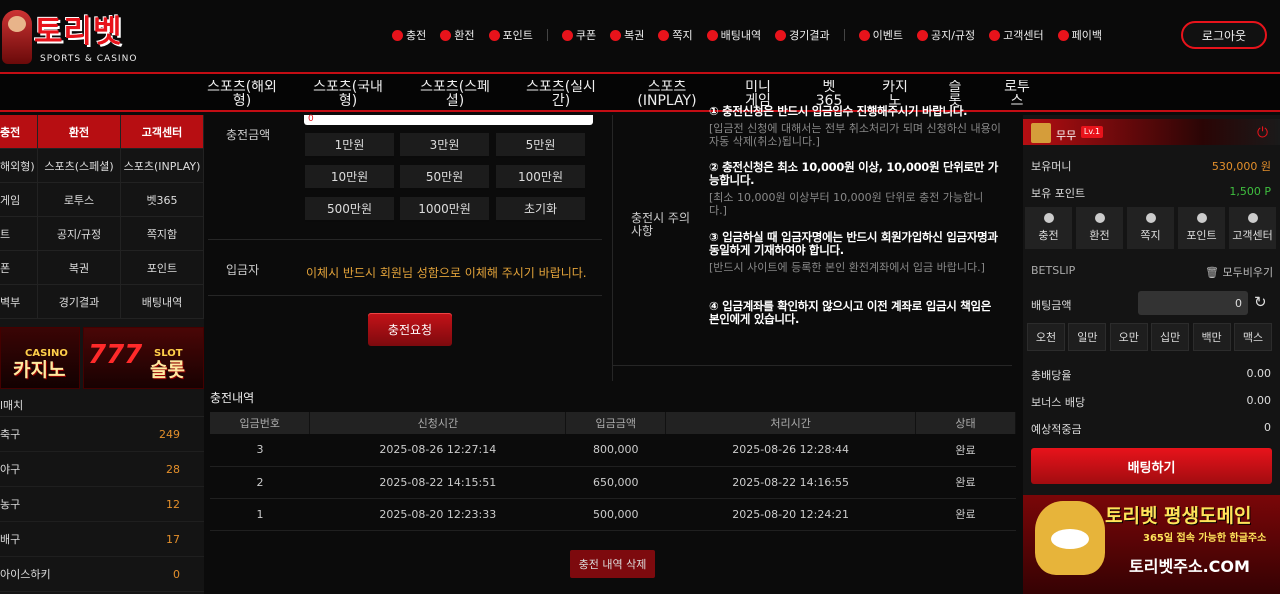  I want to click on reset-amount-button: 초기화, so click(540, 209).